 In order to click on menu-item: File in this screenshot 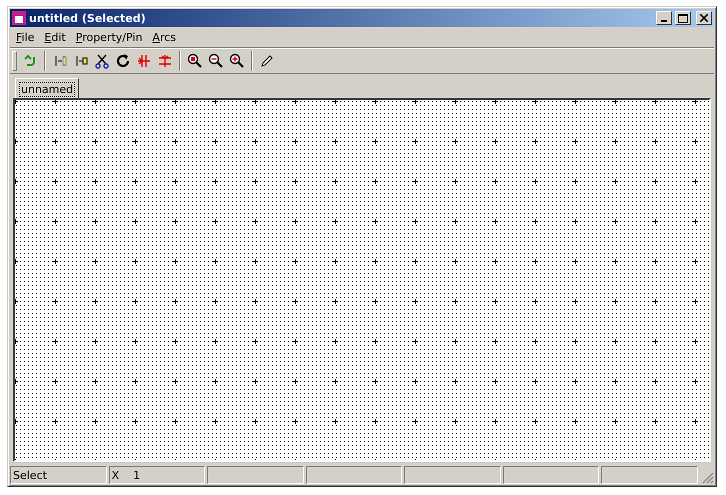, I will do `click(25, 37)`.